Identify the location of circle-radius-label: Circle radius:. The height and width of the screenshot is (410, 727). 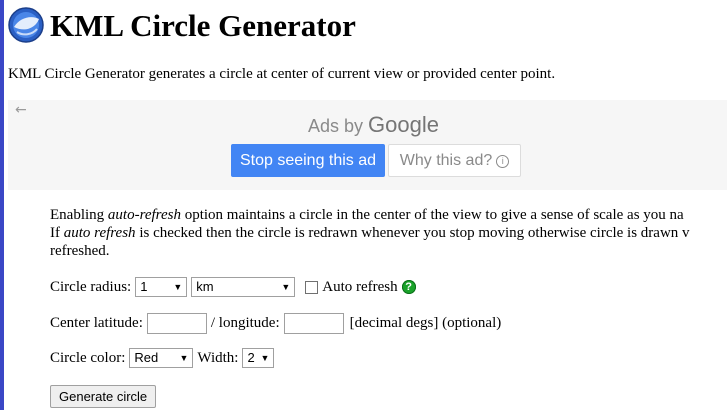
(91, 286).